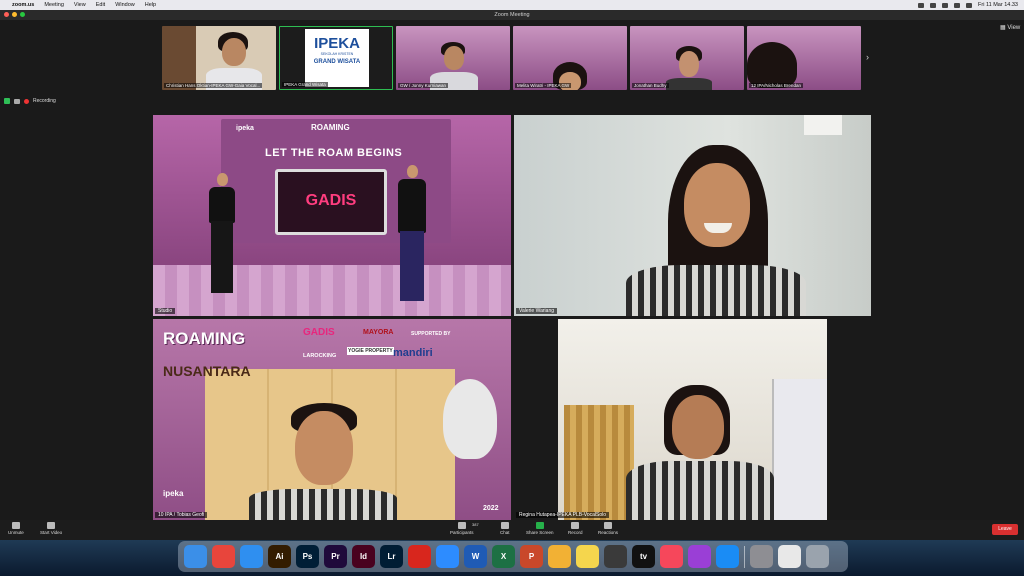 This screenshot has height=576, width=1024. I want to click on share-screen-label: Share Screen, so click(540, 532).